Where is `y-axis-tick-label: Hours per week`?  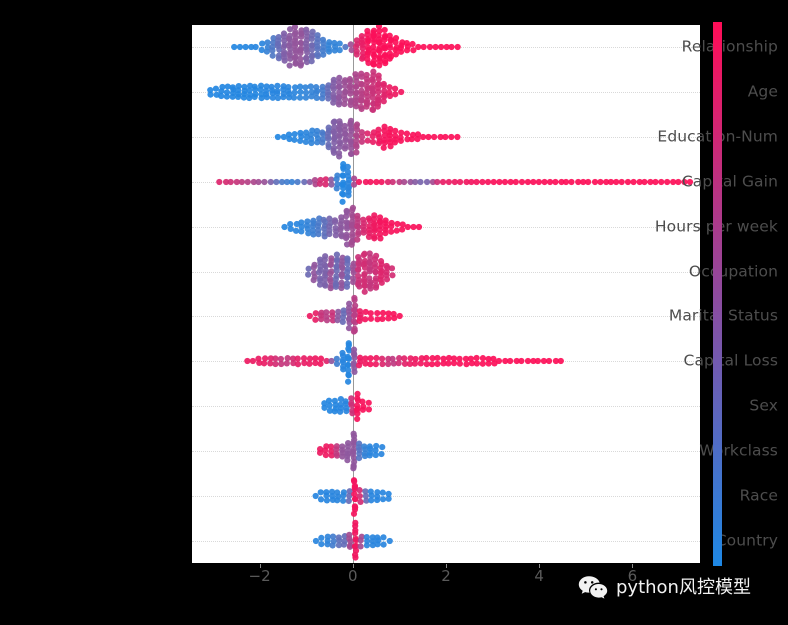 y-axis-tick-label: Hours per week is located at coordinates (716, 226).